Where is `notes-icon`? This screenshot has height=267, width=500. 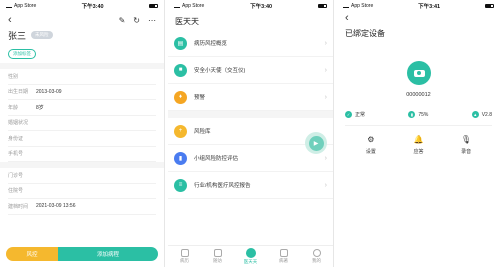 notes-icon is located at coordinates (283, 253).